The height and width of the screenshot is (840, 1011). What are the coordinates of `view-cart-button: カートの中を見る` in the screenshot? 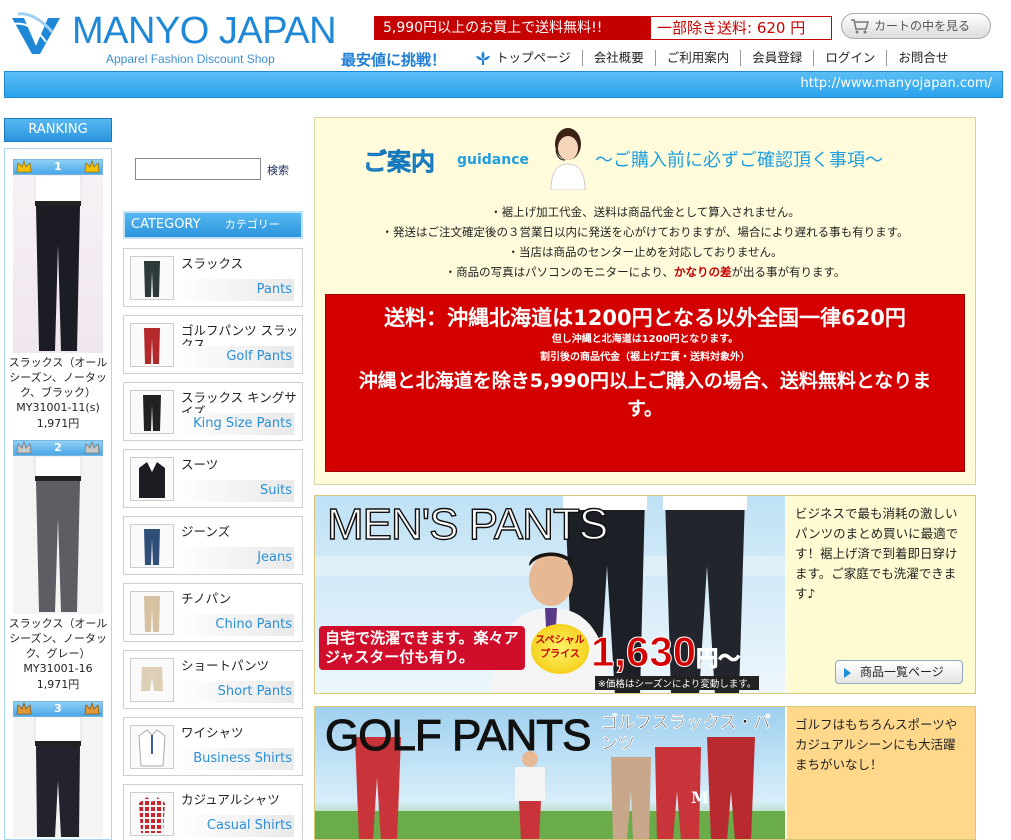 It's located at (916, 26).